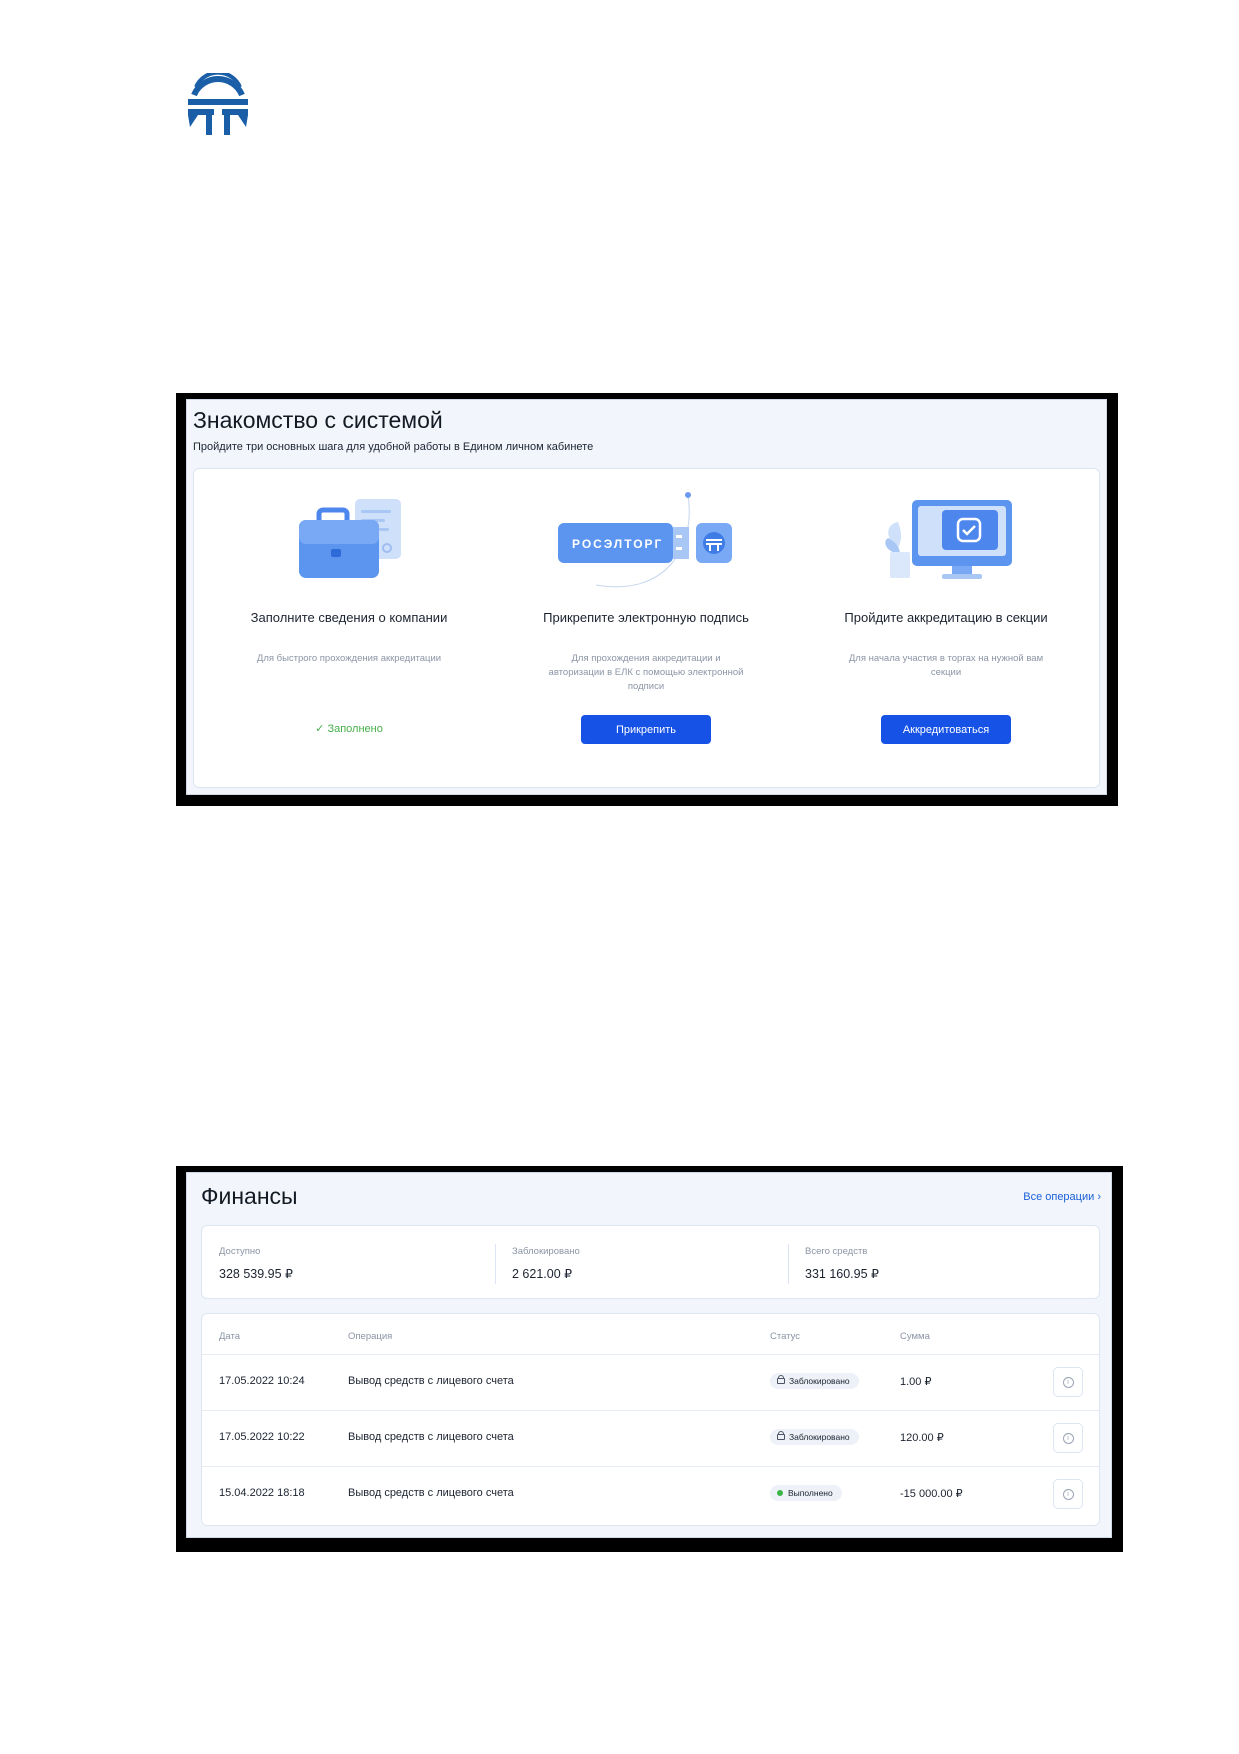 The image size is (1239, 1754). I want to click on accreditation-button: Аккредитоваться, so click(946, 729).